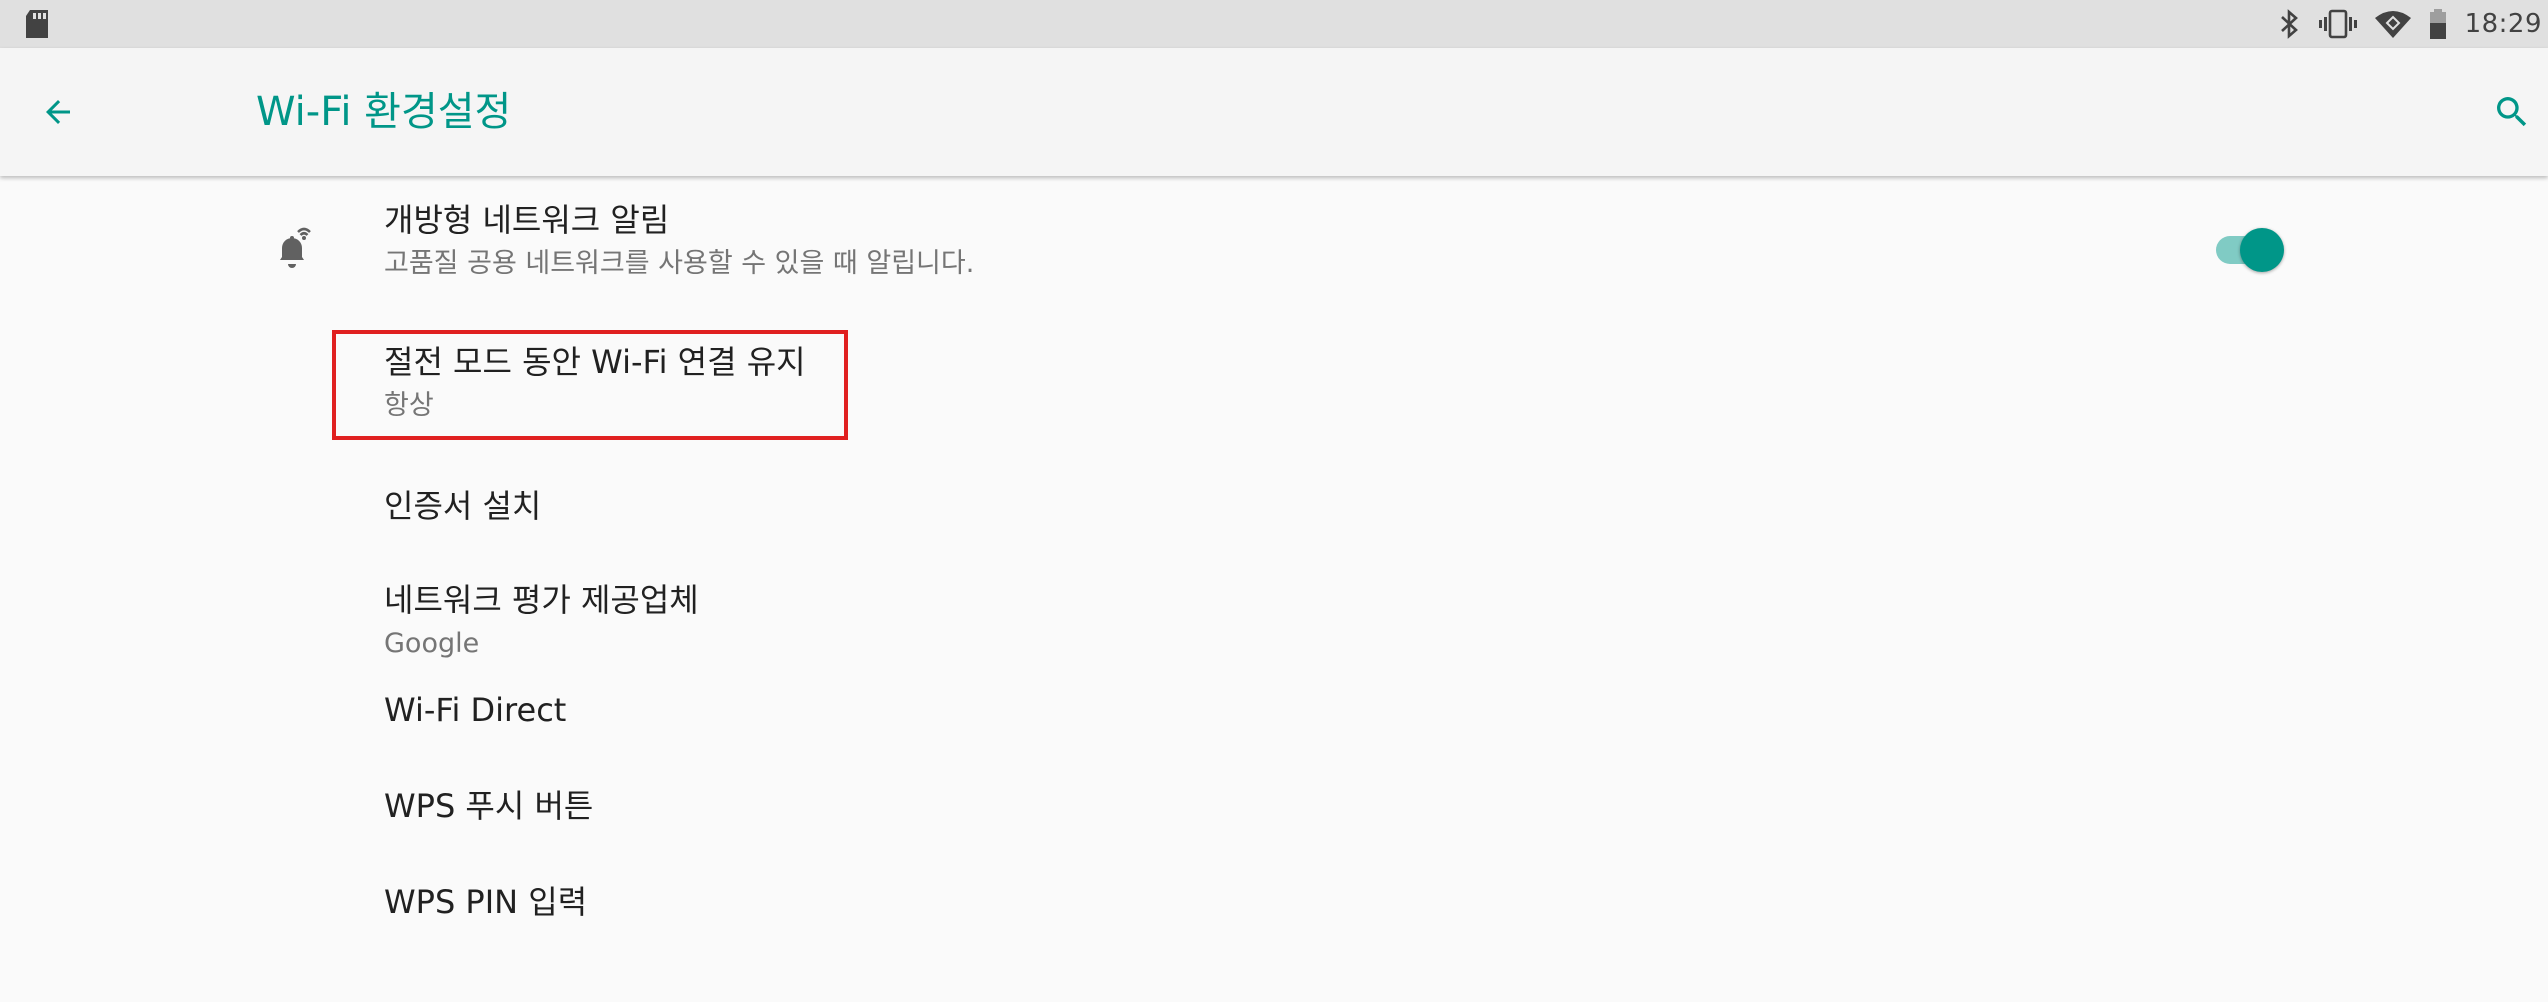 This screenshot has width=2548, height=1002. I want to click on pref-summary: 고품질 공용 네트워크를 사용할 수 있을 때 알립니다., so click(679, 263).